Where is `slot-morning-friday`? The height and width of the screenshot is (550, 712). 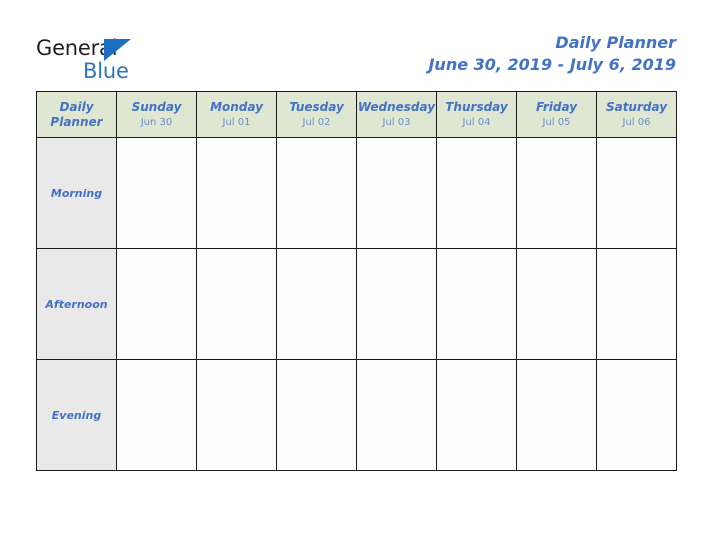
slot-morning-friday is located at coordinates (556, 193).